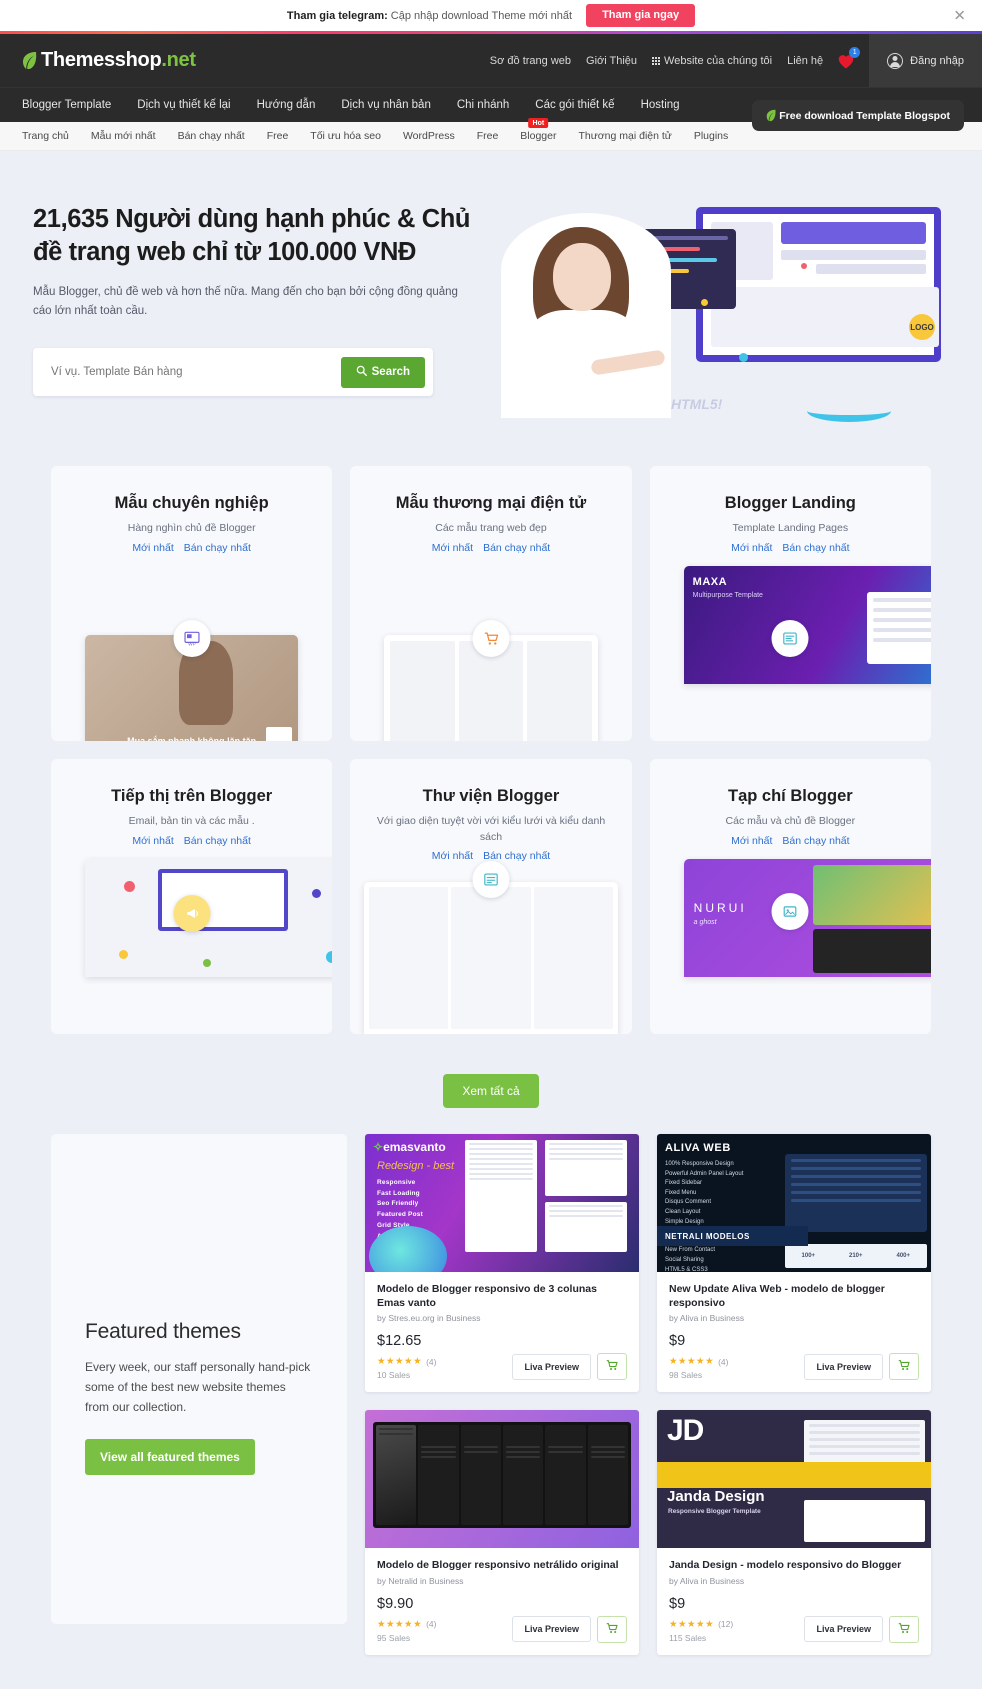  What do you see at coordinates (345, 136) in the screenshot?
I see `subnav-seo: Tối ưu hóa seo` at bounding box center [345, 136].